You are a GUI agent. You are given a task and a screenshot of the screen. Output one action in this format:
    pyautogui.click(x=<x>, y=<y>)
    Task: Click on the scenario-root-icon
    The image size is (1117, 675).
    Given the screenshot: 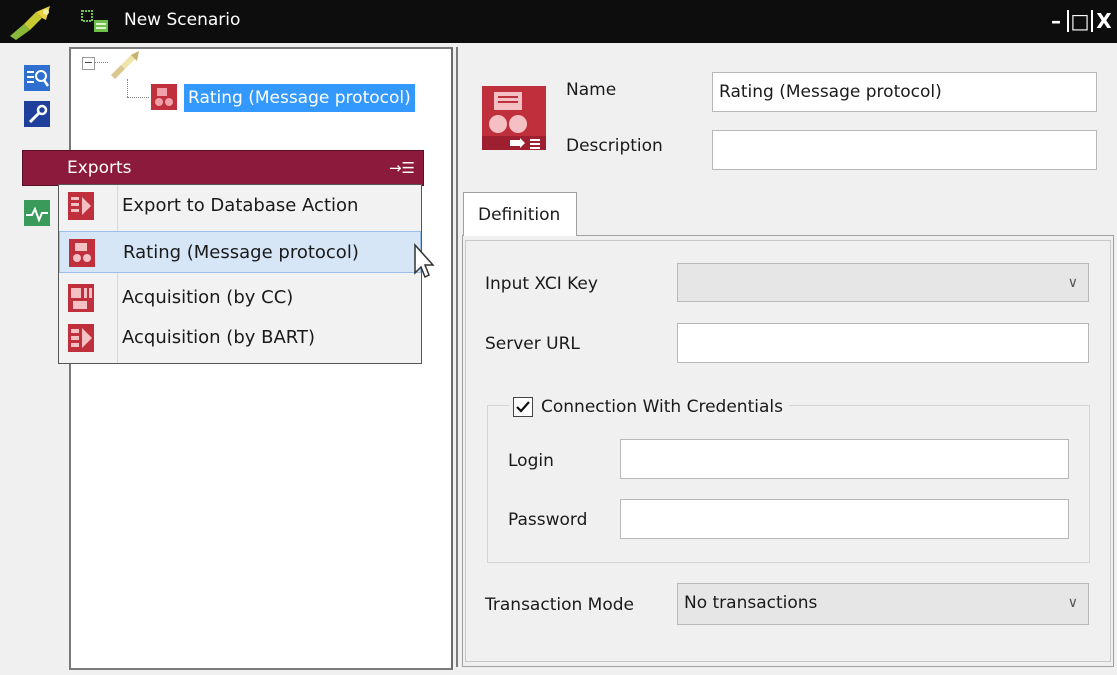 What is the action you would take?
    pyautogui.click(x=125, y=64)
    